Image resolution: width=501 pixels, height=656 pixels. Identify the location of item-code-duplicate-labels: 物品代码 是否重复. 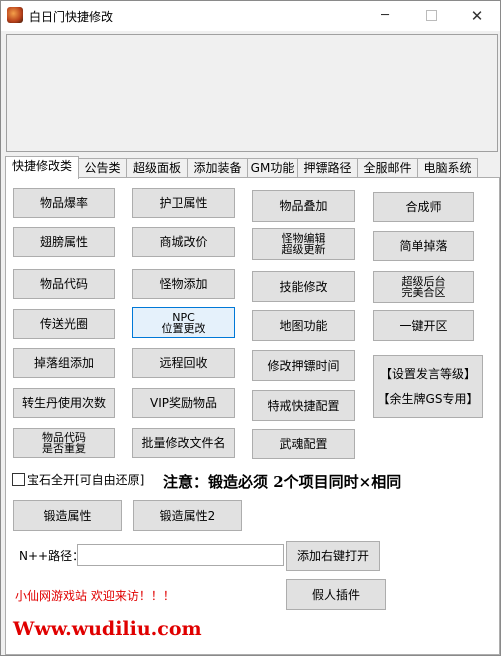
(64, 443).